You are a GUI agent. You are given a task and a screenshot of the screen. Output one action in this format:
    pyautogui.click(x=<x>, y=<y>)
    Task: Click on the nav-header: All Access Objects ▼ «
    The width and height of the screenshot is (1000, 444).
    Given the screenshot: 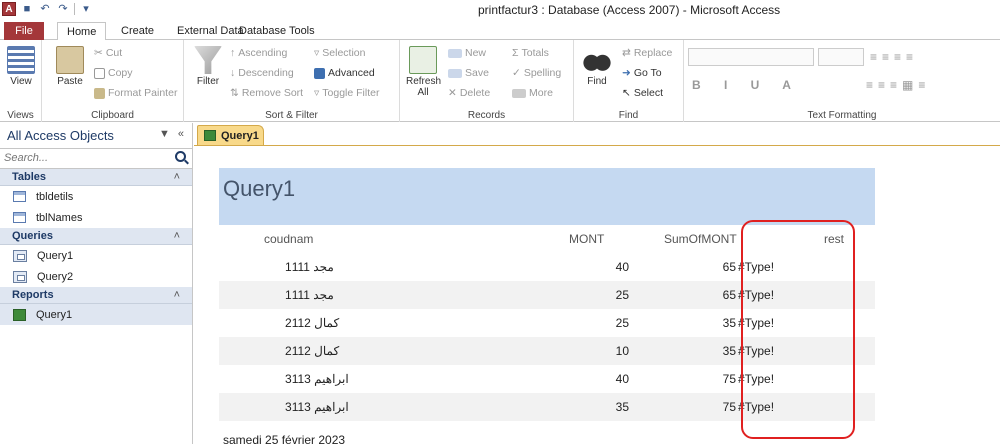 What is the action you would take?
    pyautogui.click(x=96, y=136)
    